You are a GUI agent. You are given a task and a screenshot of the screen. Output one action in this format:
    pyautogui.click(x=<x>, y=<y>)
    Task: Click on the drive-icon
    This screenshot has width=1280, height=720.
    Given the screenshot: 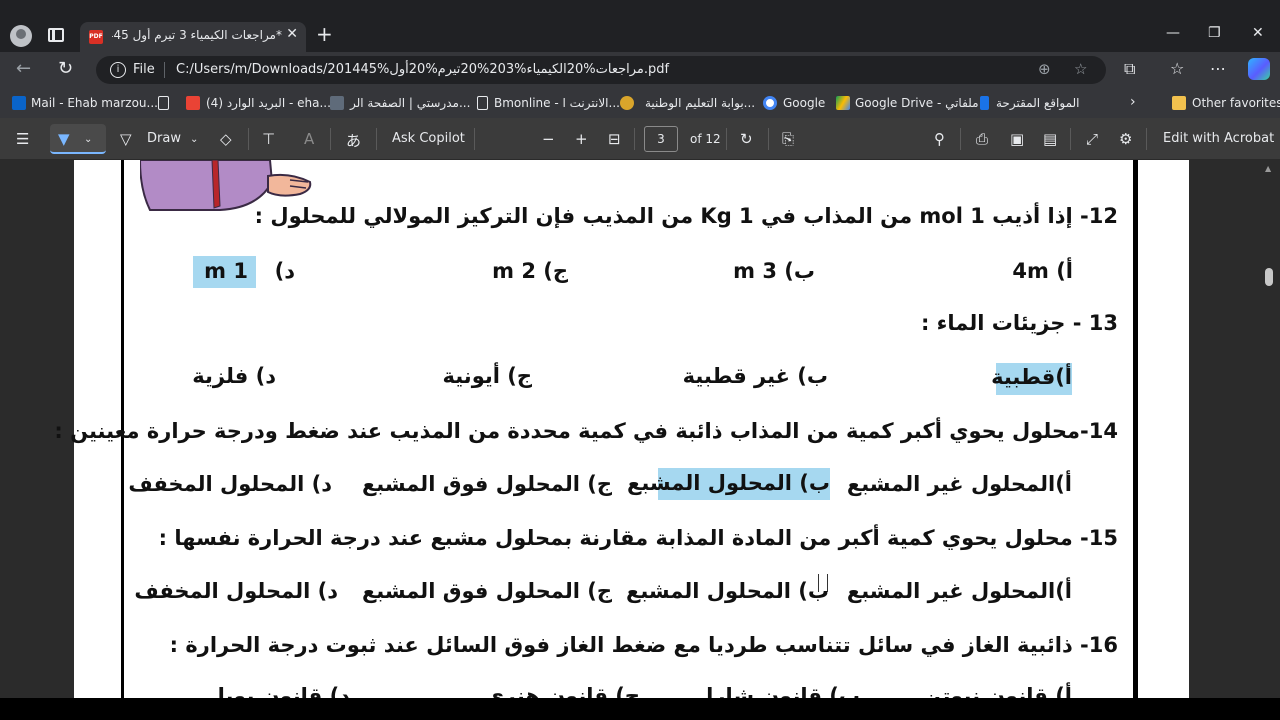 What is the action you would take?
    pyautogui.click(x=843, y=103)
    